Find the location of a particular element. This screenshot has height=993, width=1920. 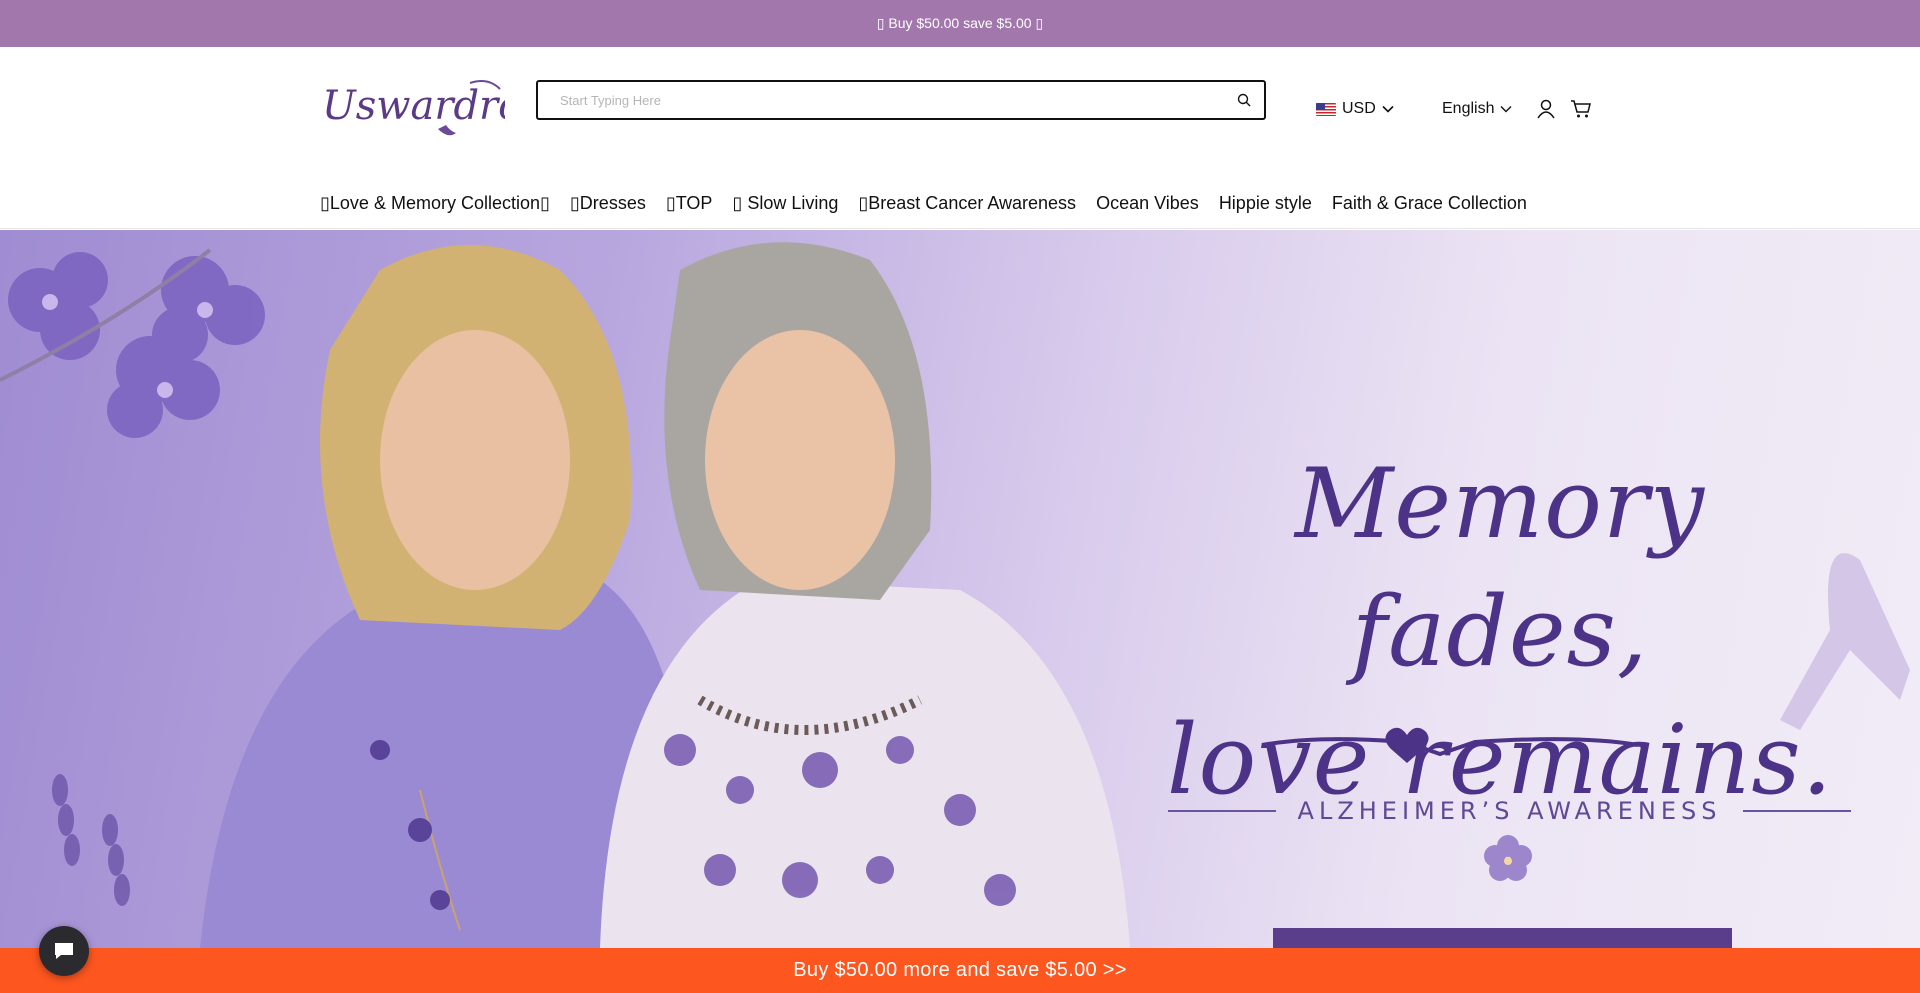

chat-icon is located at coordinates (64, 951).